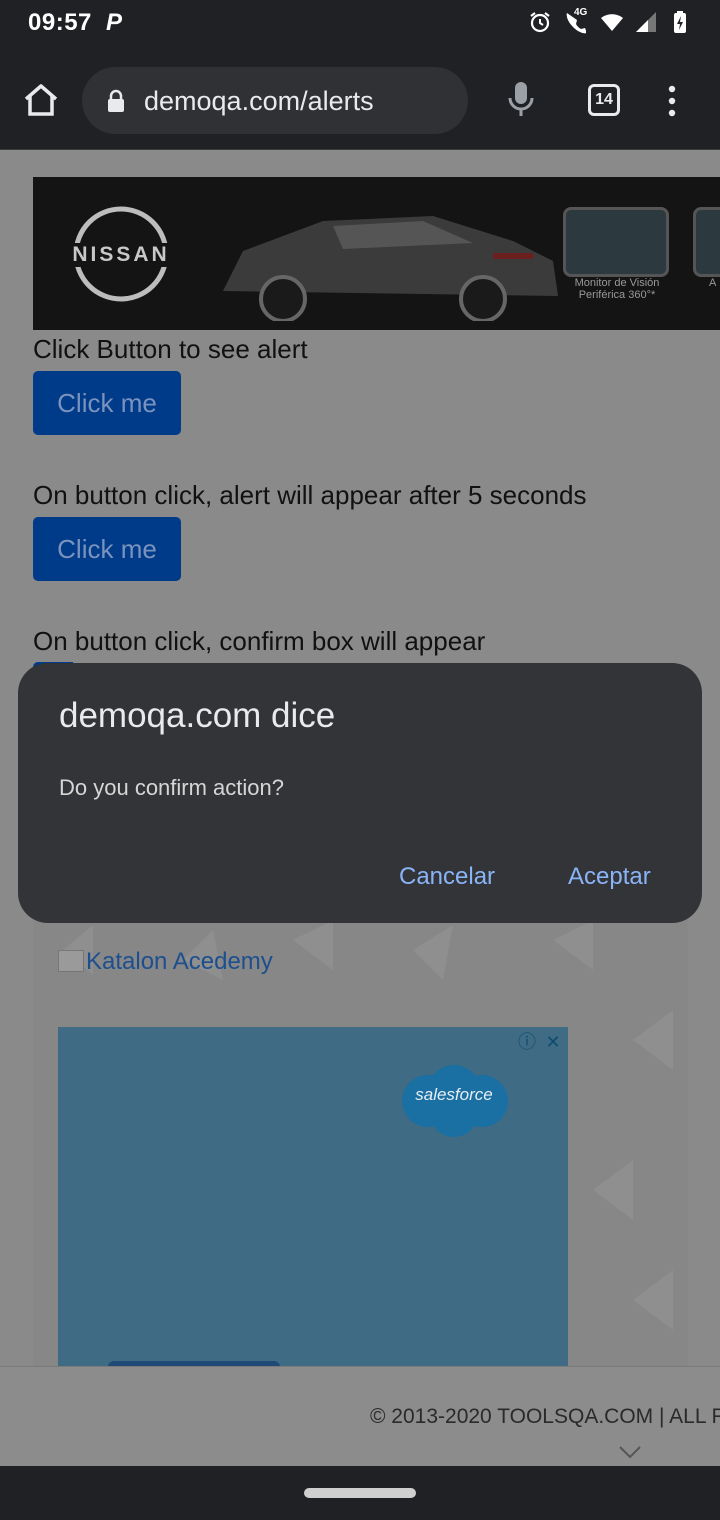 The width and height of the screenshot is (720, 1520). Describe the element at coordinates (521, 99) in the screenshot. I see `mic-icon` at that location.